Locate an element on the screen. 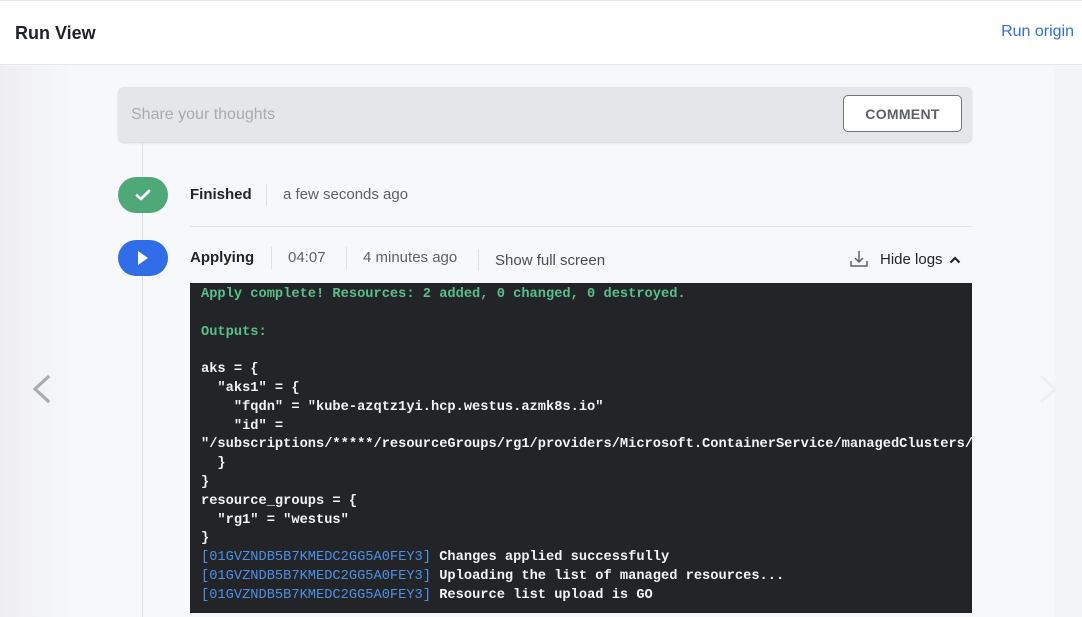  finished-status-label: Finished is located at coordinates (221, 194).